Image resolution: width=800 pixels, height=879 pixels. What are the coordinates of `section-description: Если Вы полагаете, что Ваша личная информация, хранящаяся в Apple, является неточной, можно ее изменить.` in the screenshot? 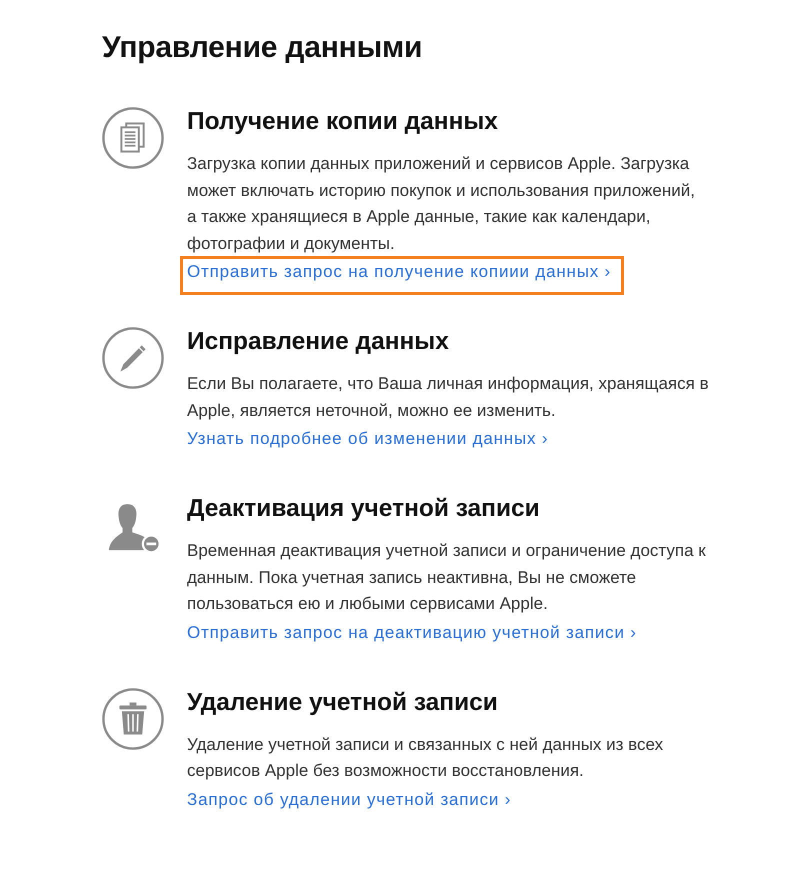 It's located at (448, 397).